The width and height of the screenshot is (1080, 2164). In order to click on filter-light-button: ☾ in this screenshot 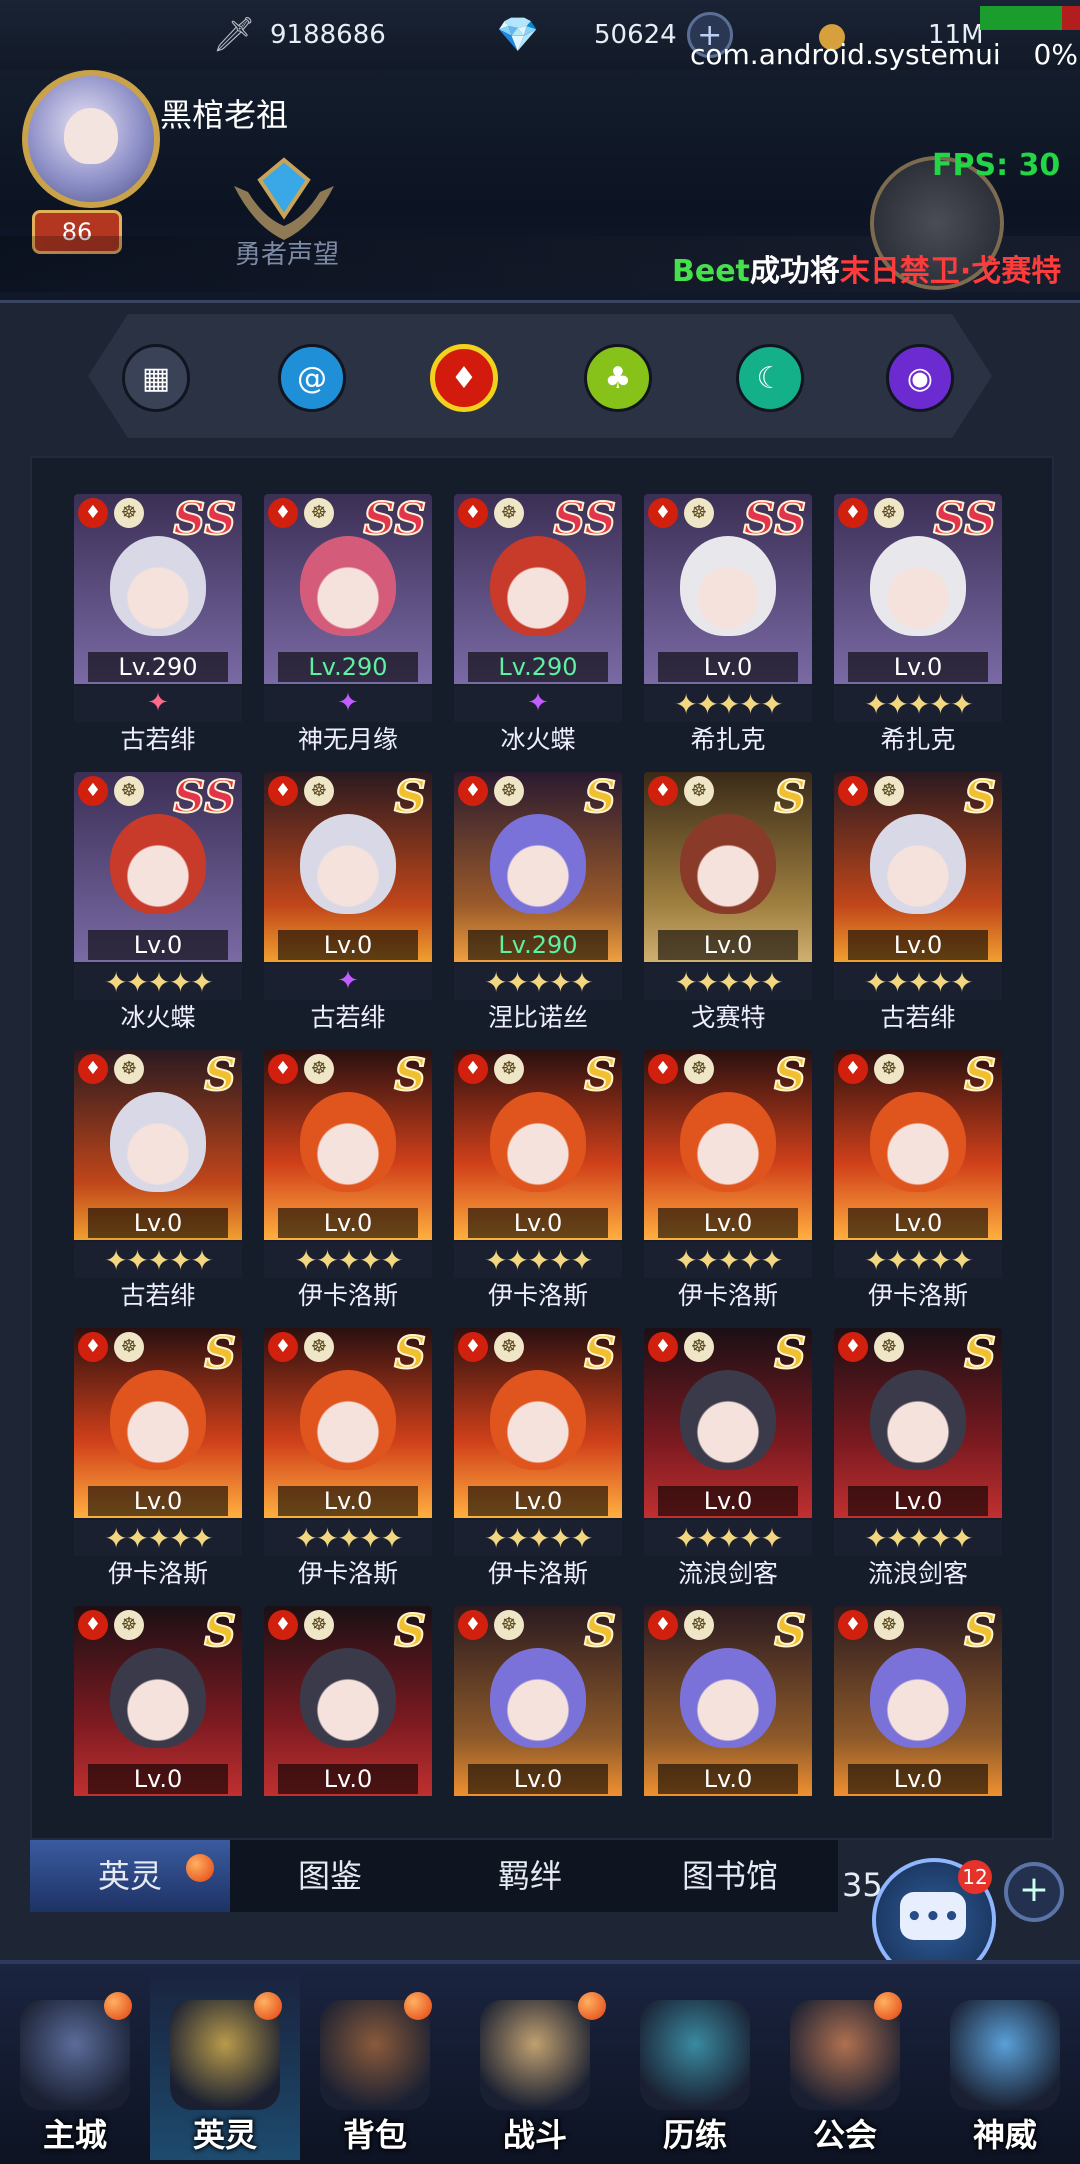, I will do `click(770, 378)`.